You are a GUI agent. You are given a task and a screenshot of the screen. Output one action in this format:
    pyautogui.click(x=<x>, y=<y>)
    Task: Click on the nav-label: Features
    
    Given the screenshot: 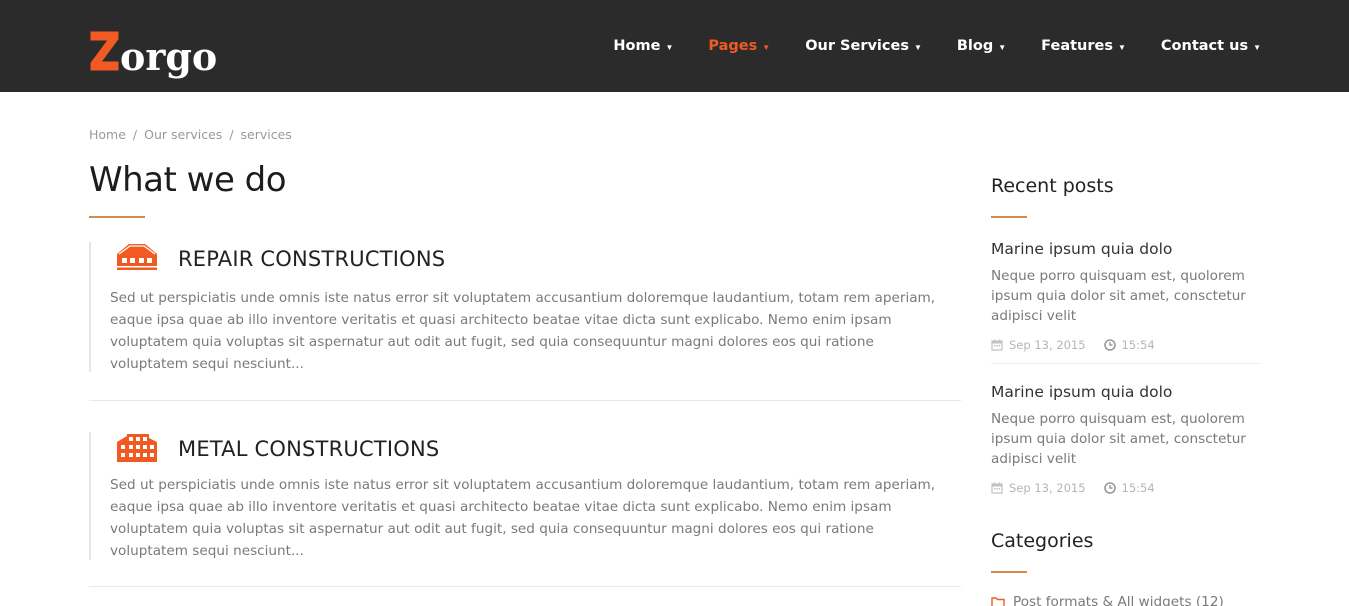 What is the action you would take?
    pyautogui.click(x=1077, y=46)
    